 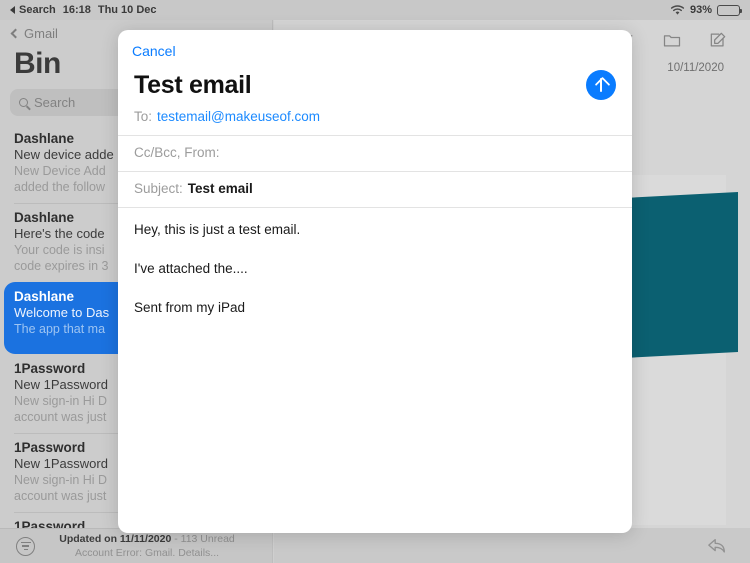 I want to click on filter-icon, so click(x=25, y=546).